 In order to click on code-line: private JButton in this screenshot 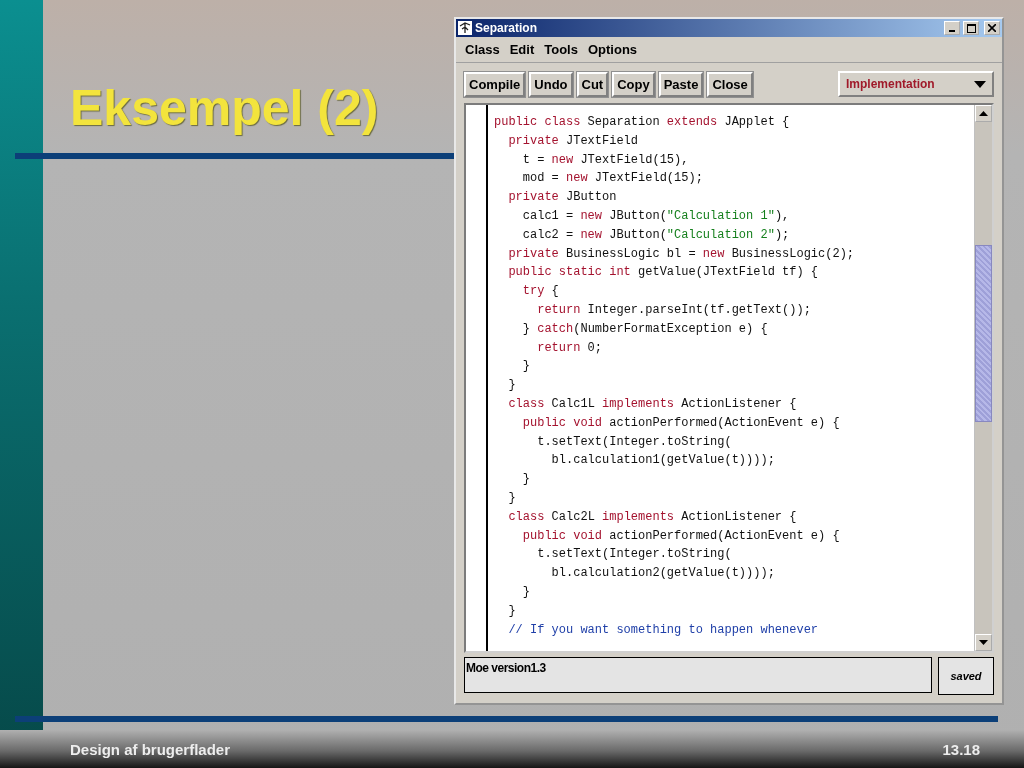, I will do `click(562, 198)`.